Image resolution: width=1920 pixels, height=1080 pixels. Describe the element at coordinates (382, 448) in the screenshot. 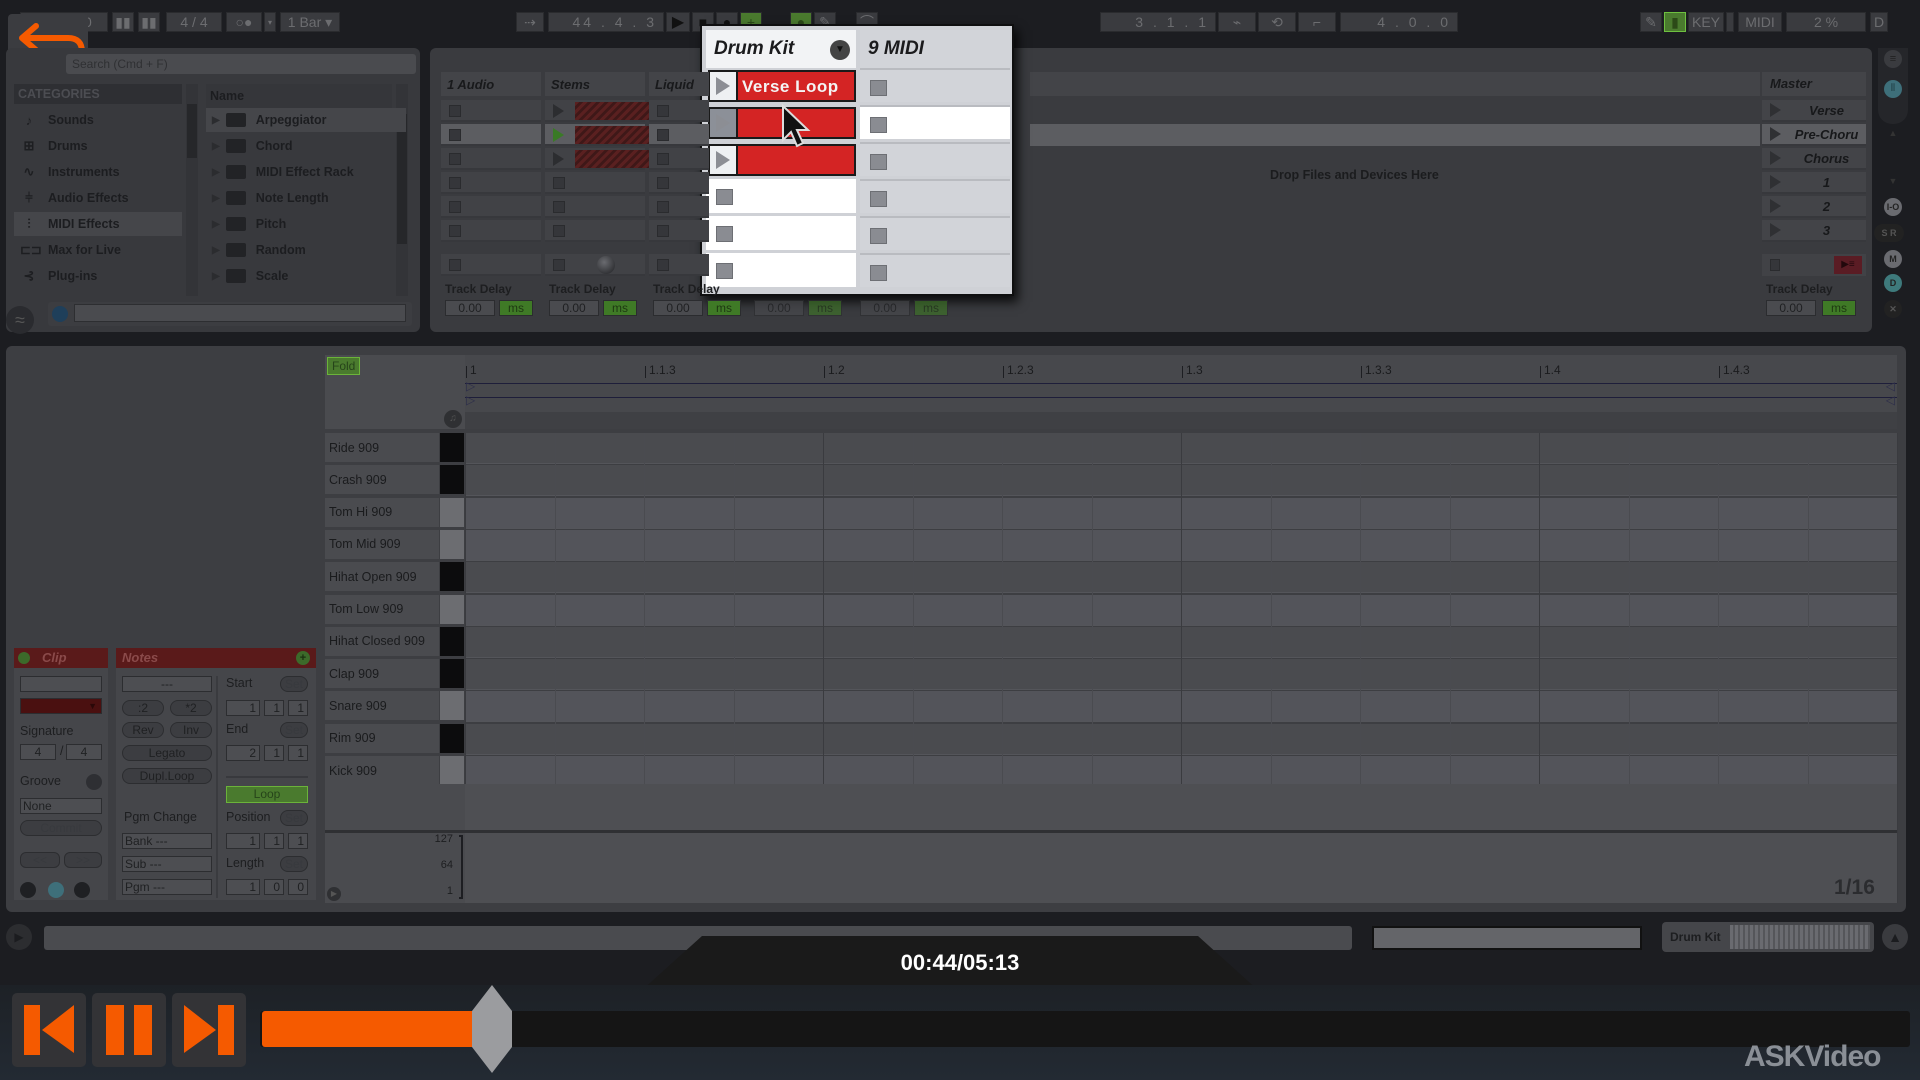

I see `drum-pad-row: Ride 909` at that location.